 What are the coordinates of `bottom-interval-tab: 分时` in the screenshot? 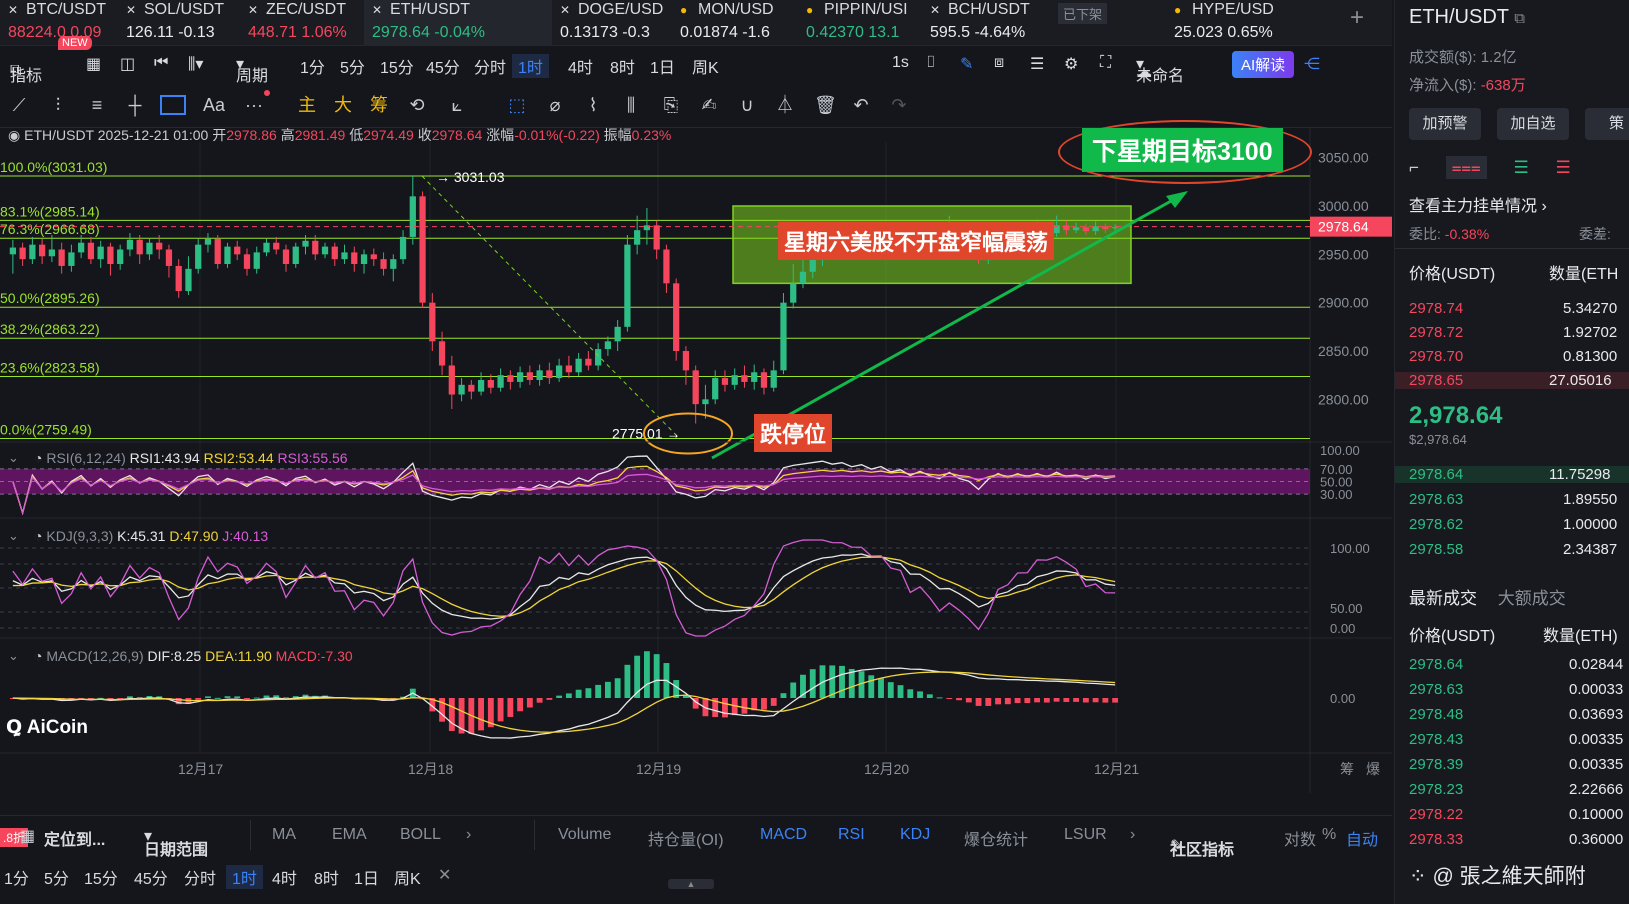 It's located at (200, 877).